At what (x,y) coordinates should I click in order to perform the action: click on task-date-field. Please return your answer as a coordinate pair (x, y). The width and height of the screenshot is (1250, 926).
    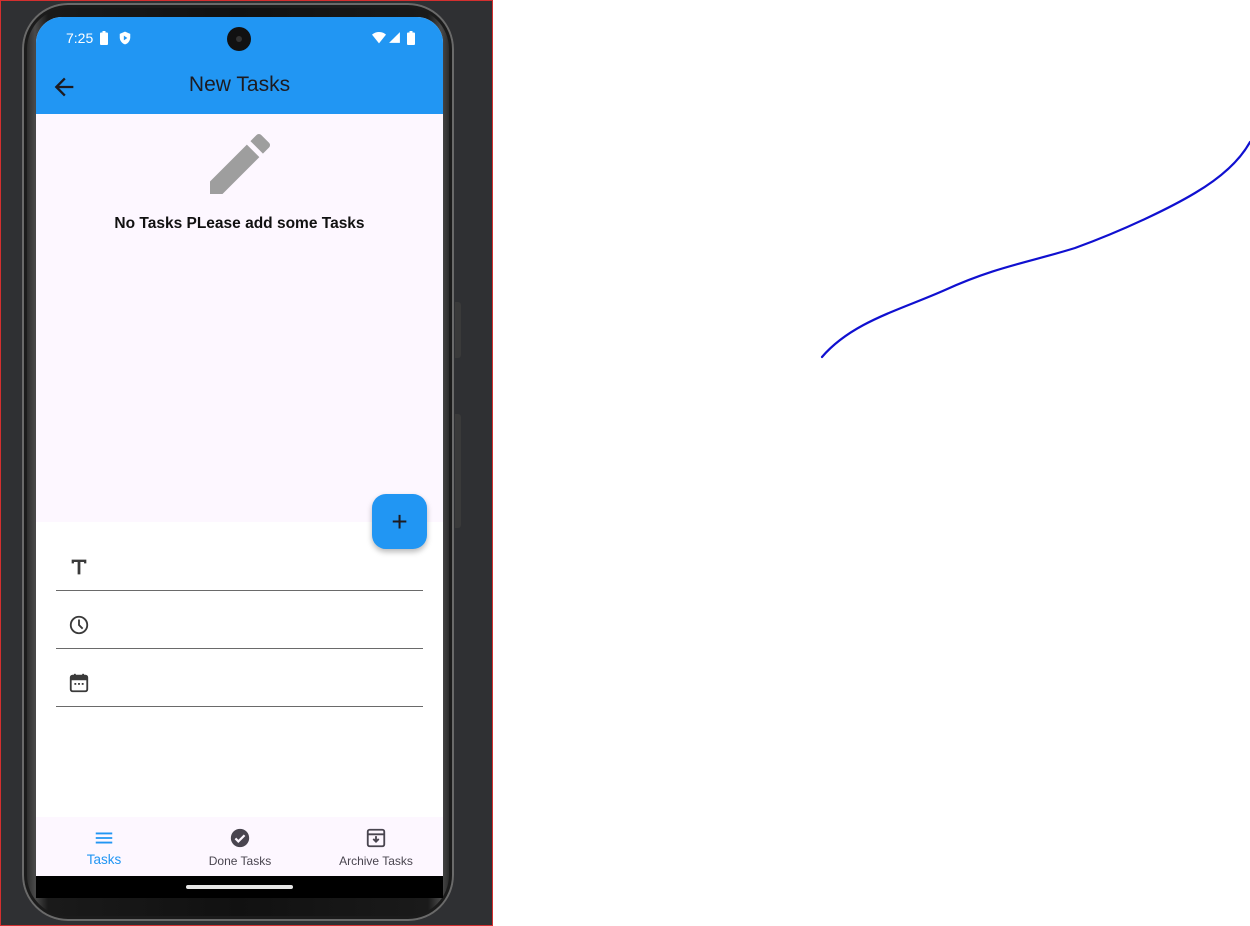
    Looking at the image, I should click on (239, 681).